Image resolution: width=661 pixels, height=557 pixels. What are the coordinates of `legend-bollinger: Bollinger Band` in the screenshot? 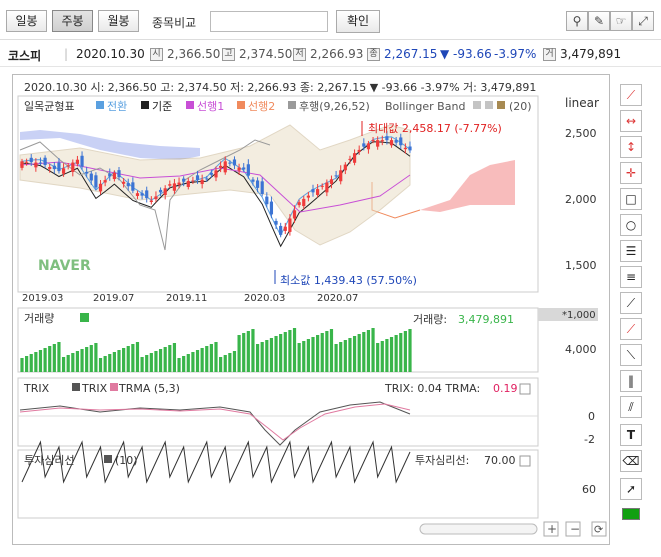 It's located at (425, 106).